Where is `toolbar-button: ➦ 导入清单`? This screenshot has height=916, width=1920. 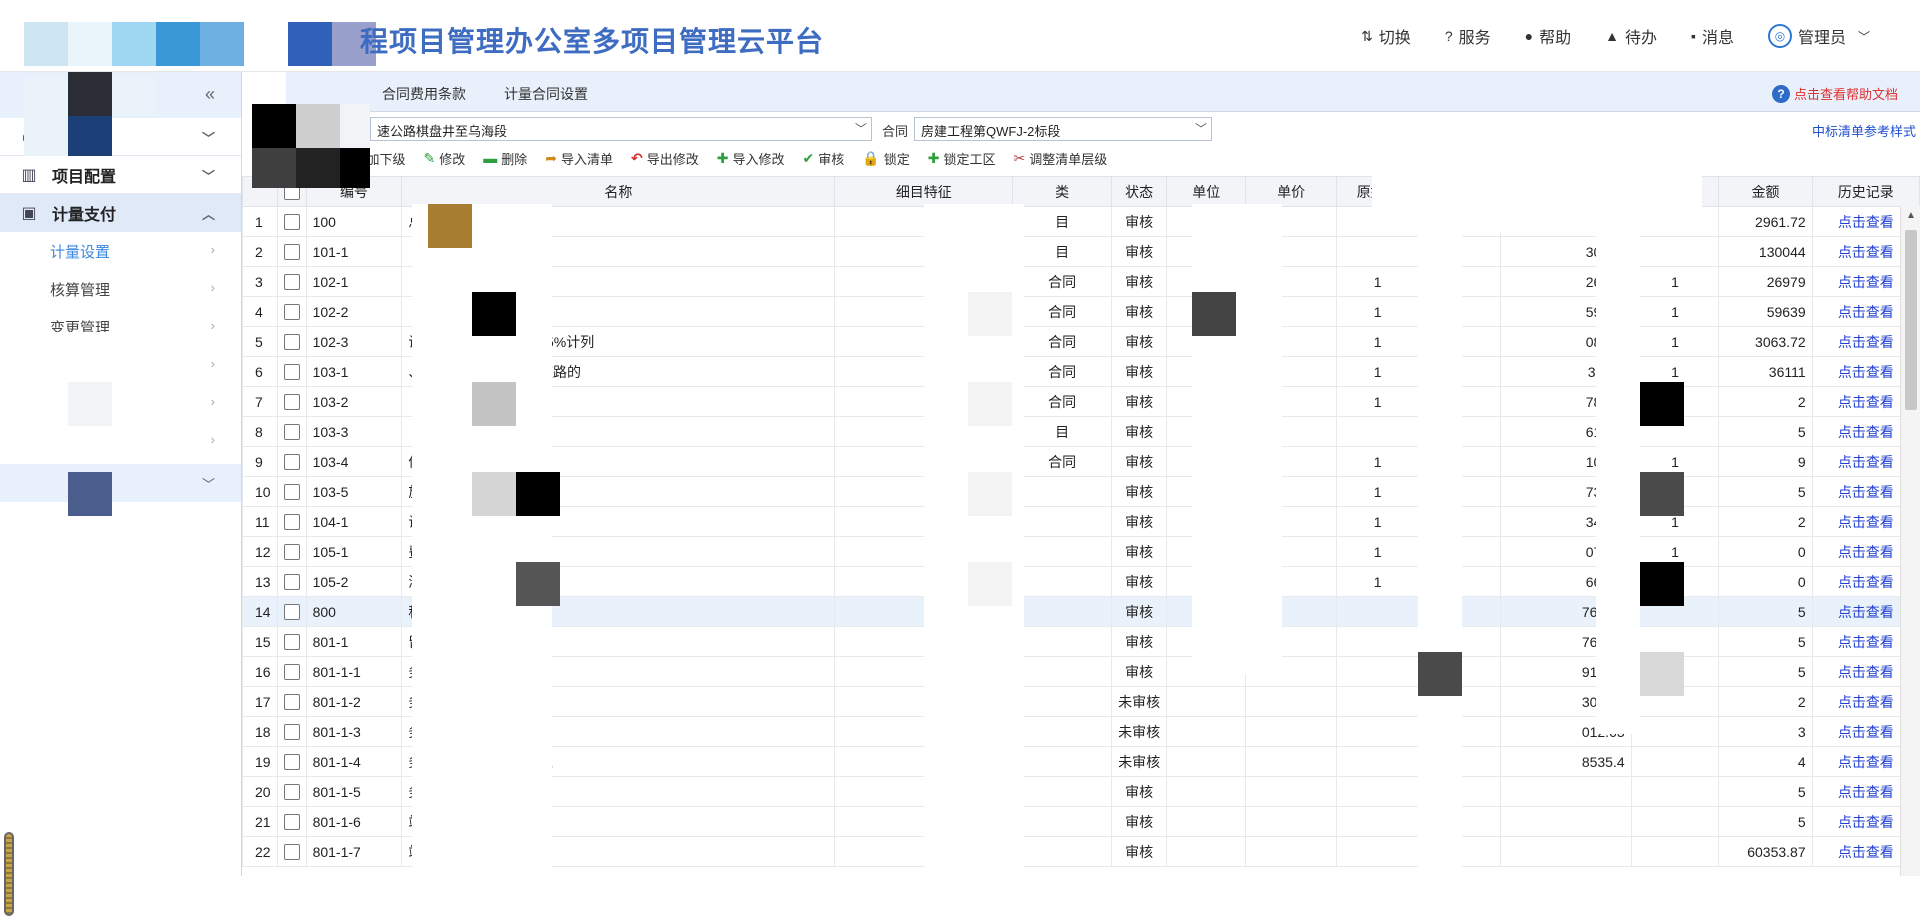
toolbar-button: ➦ 导入清单 is located at coordinates (579, 158).